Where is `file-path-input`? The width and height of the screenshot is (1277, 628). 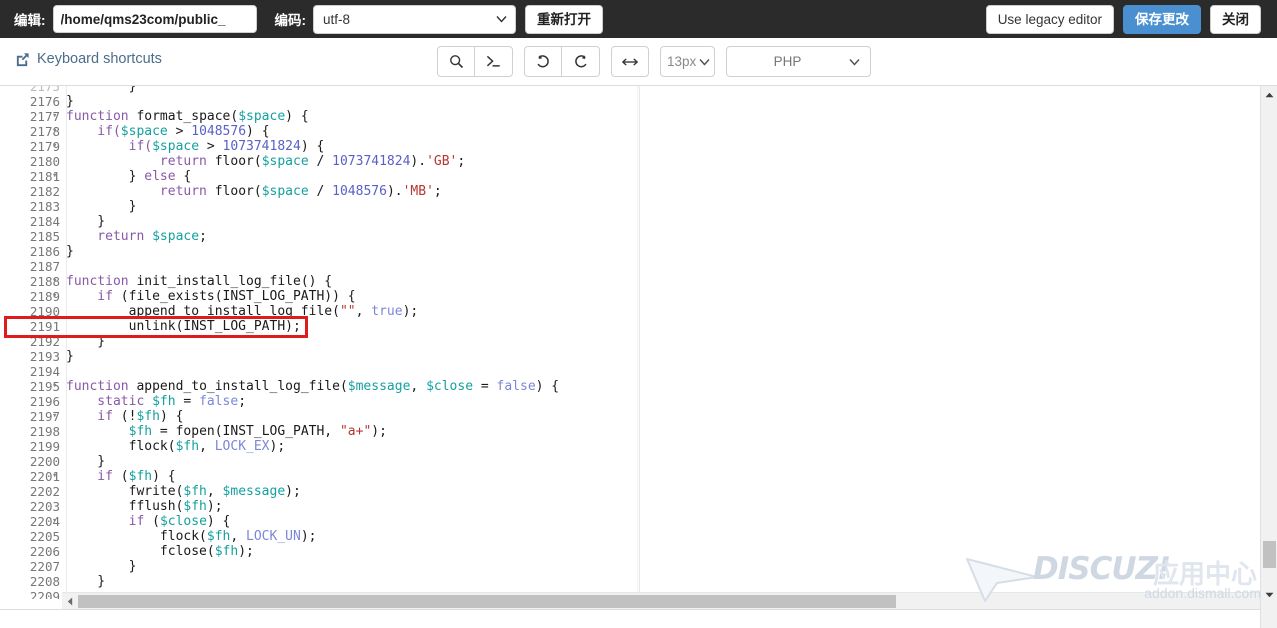 file-path-input is located at coordinates (154, 19).